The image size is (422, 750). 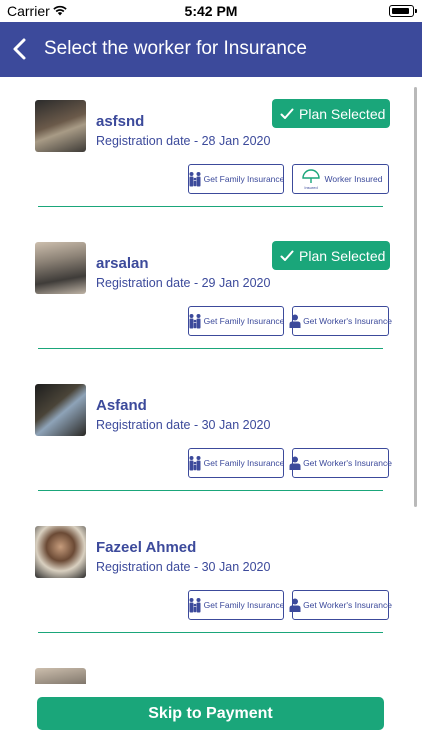 I want to click on worker-name: Asfand, so click(x=121, y=405).